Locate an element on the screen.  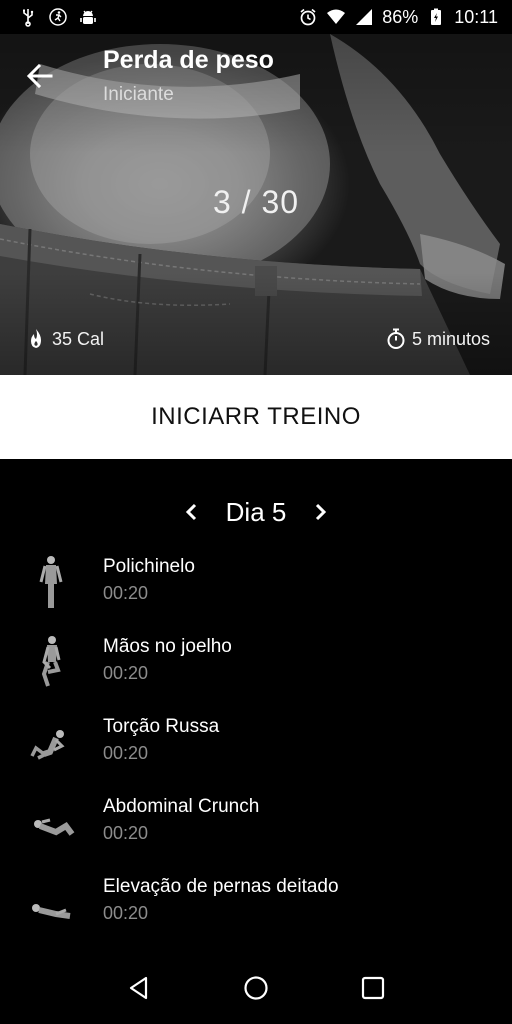
square-recents-icon is located at coordinates (373, 988).